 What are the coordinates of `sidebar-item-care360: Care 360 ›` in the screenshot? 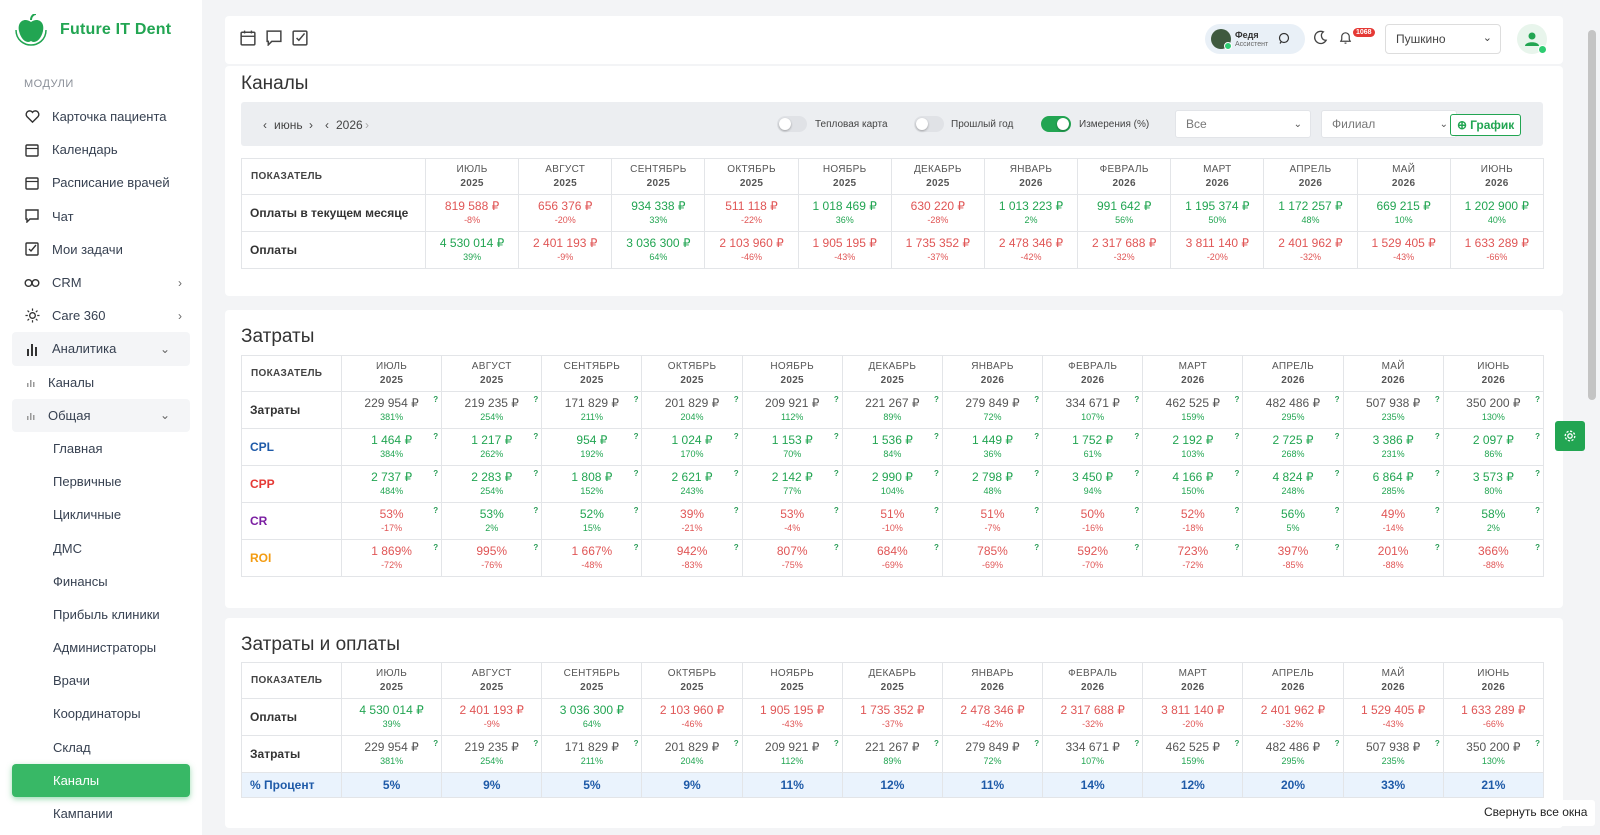 It's located at (101, 315).